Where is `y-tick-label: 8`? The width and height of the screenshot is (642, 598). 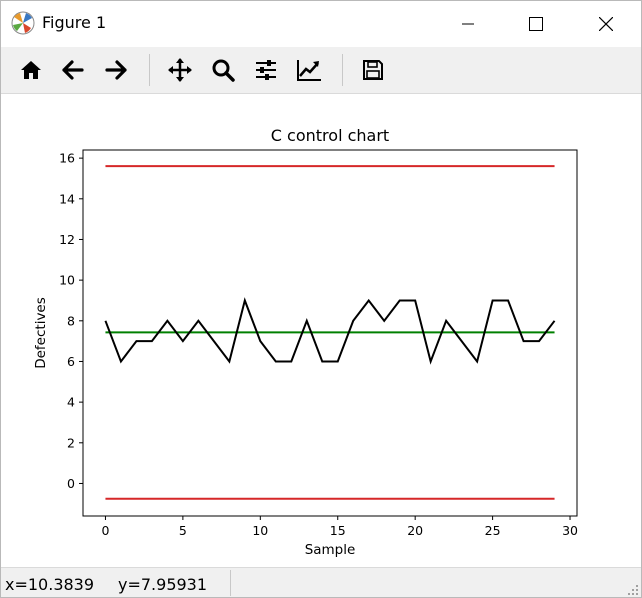
y-tick-label: 8 is located at coordinates (71, 320).